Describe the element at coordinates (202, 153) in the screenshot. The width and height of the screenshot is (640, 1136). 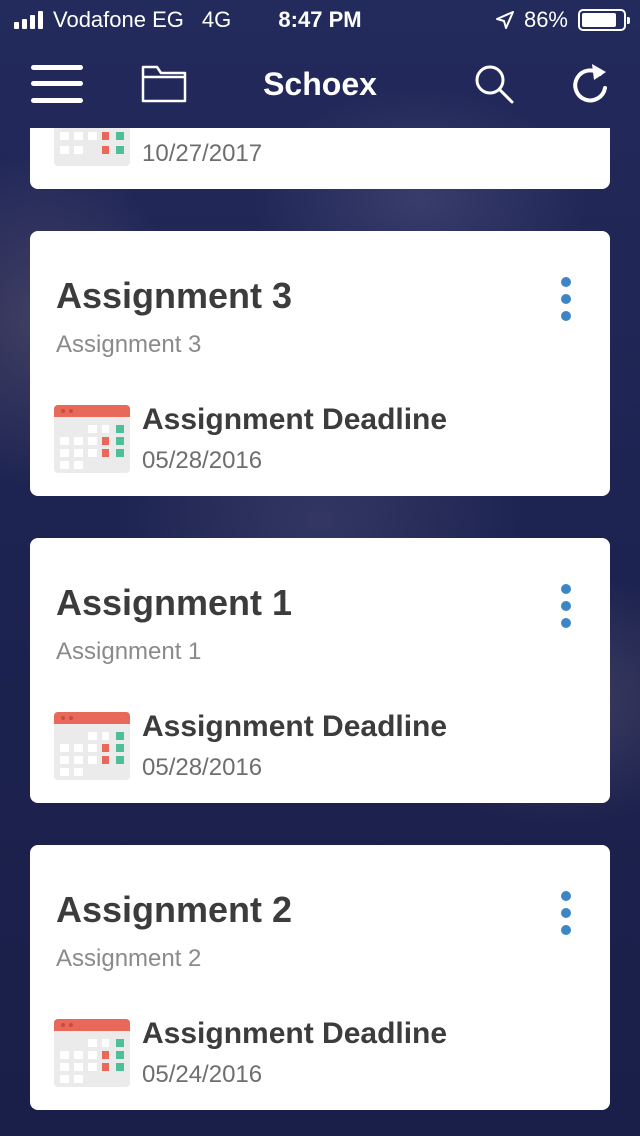
I see `deadline-date: 10/27/2017` at that location.